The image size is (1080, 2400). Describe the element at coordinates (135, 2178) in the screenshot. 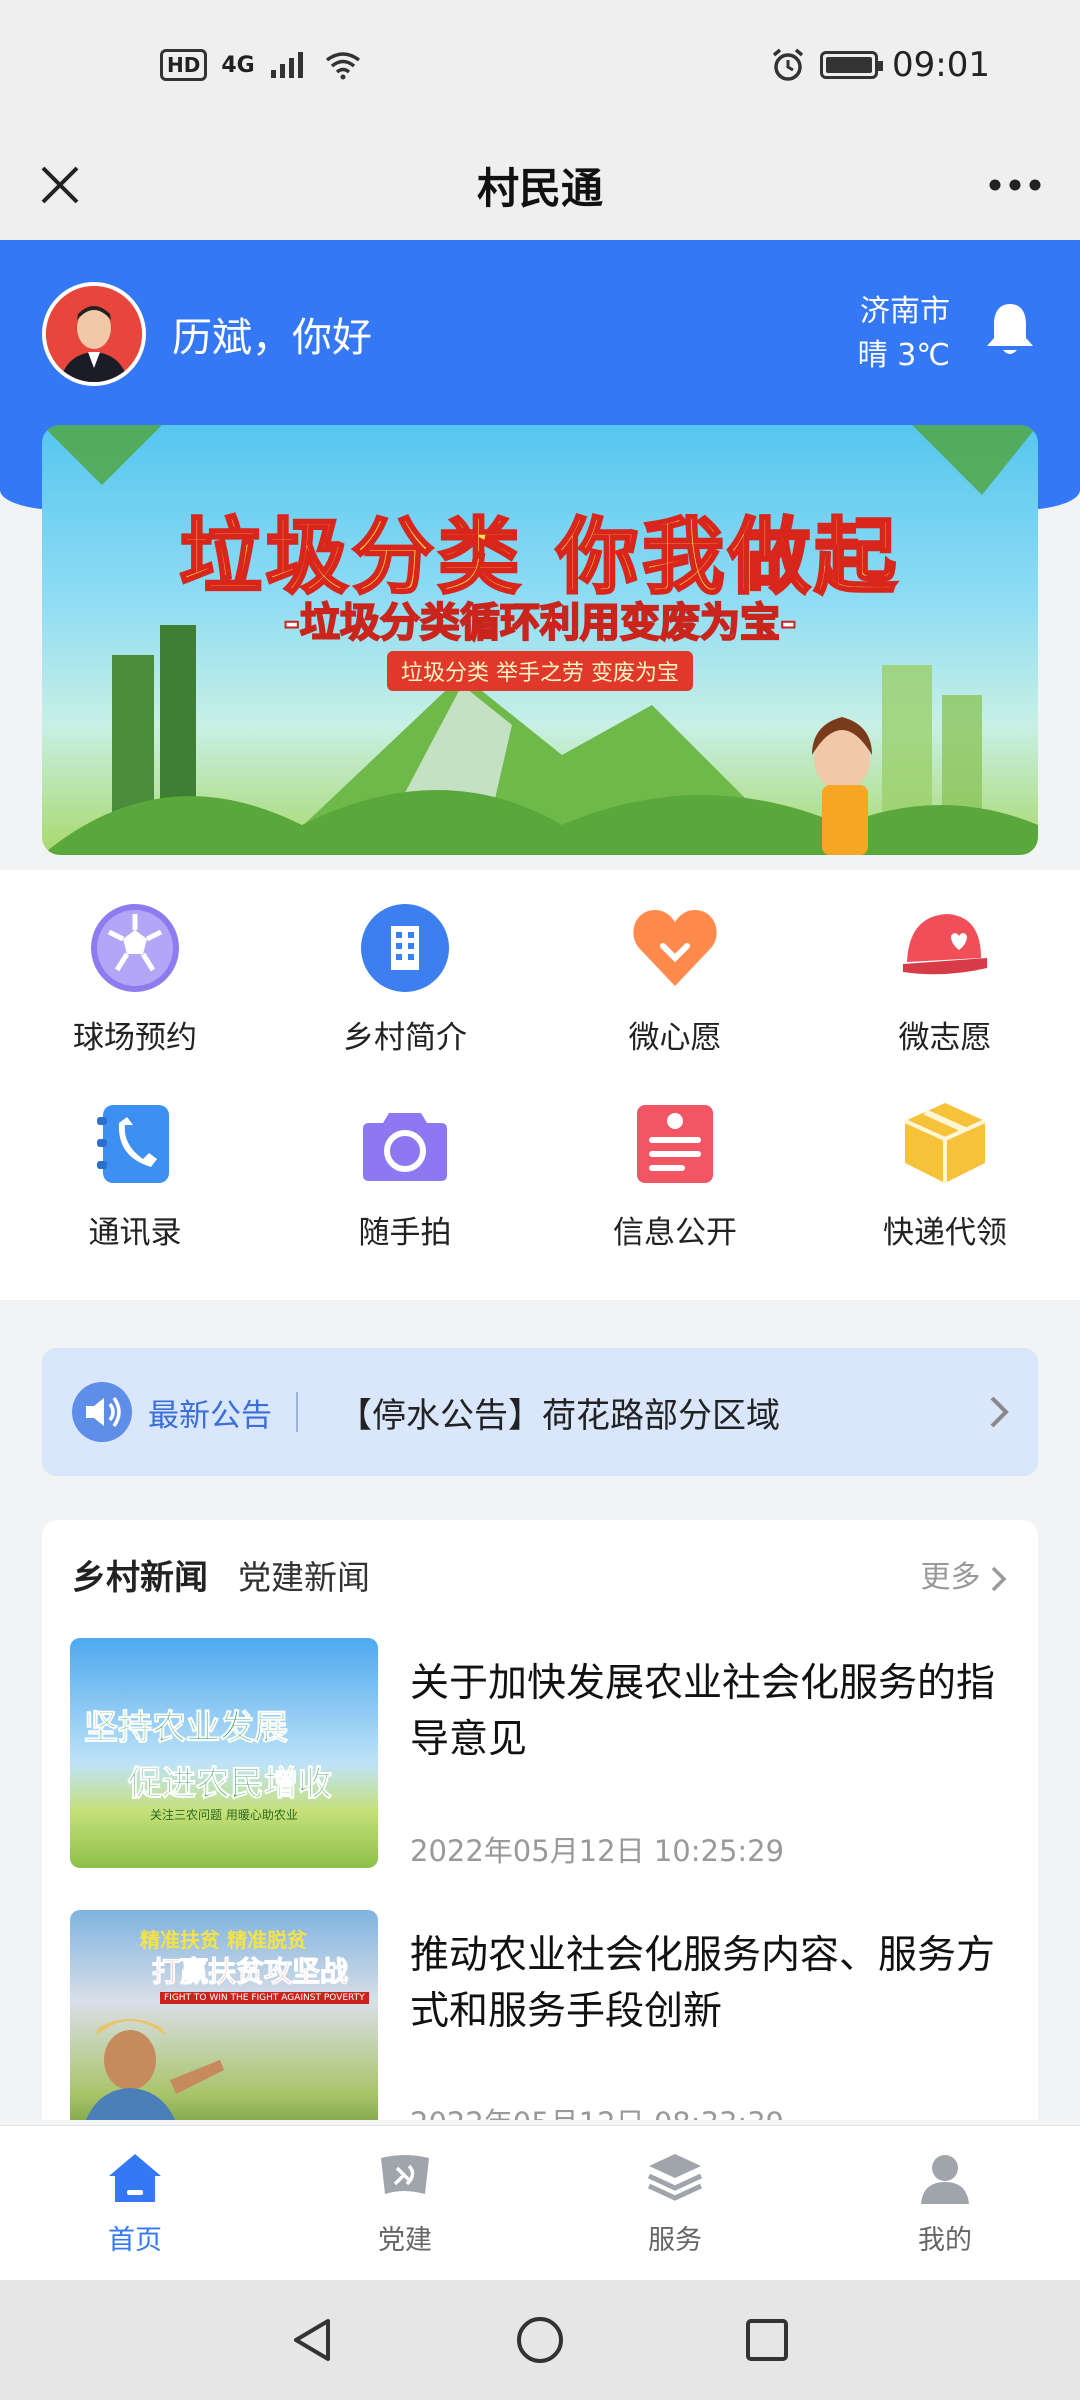

I see `home-icon` at that location.